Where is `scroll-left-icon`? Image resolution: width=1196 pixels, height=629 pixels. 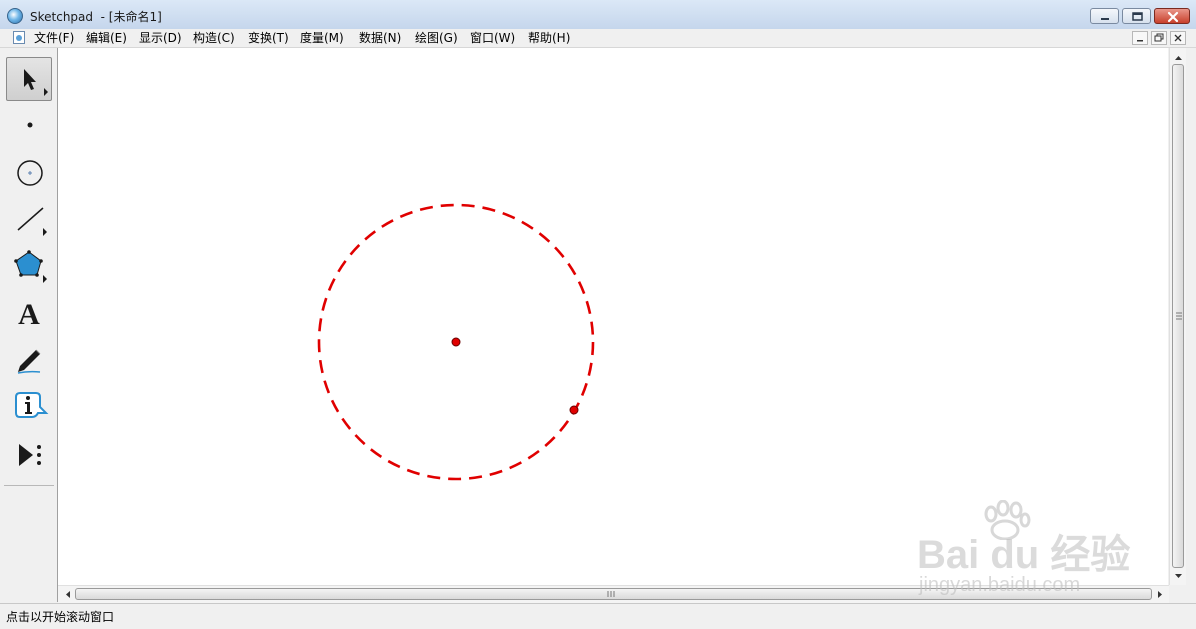
scroll-left-icon is located at coordinates (68, 594).